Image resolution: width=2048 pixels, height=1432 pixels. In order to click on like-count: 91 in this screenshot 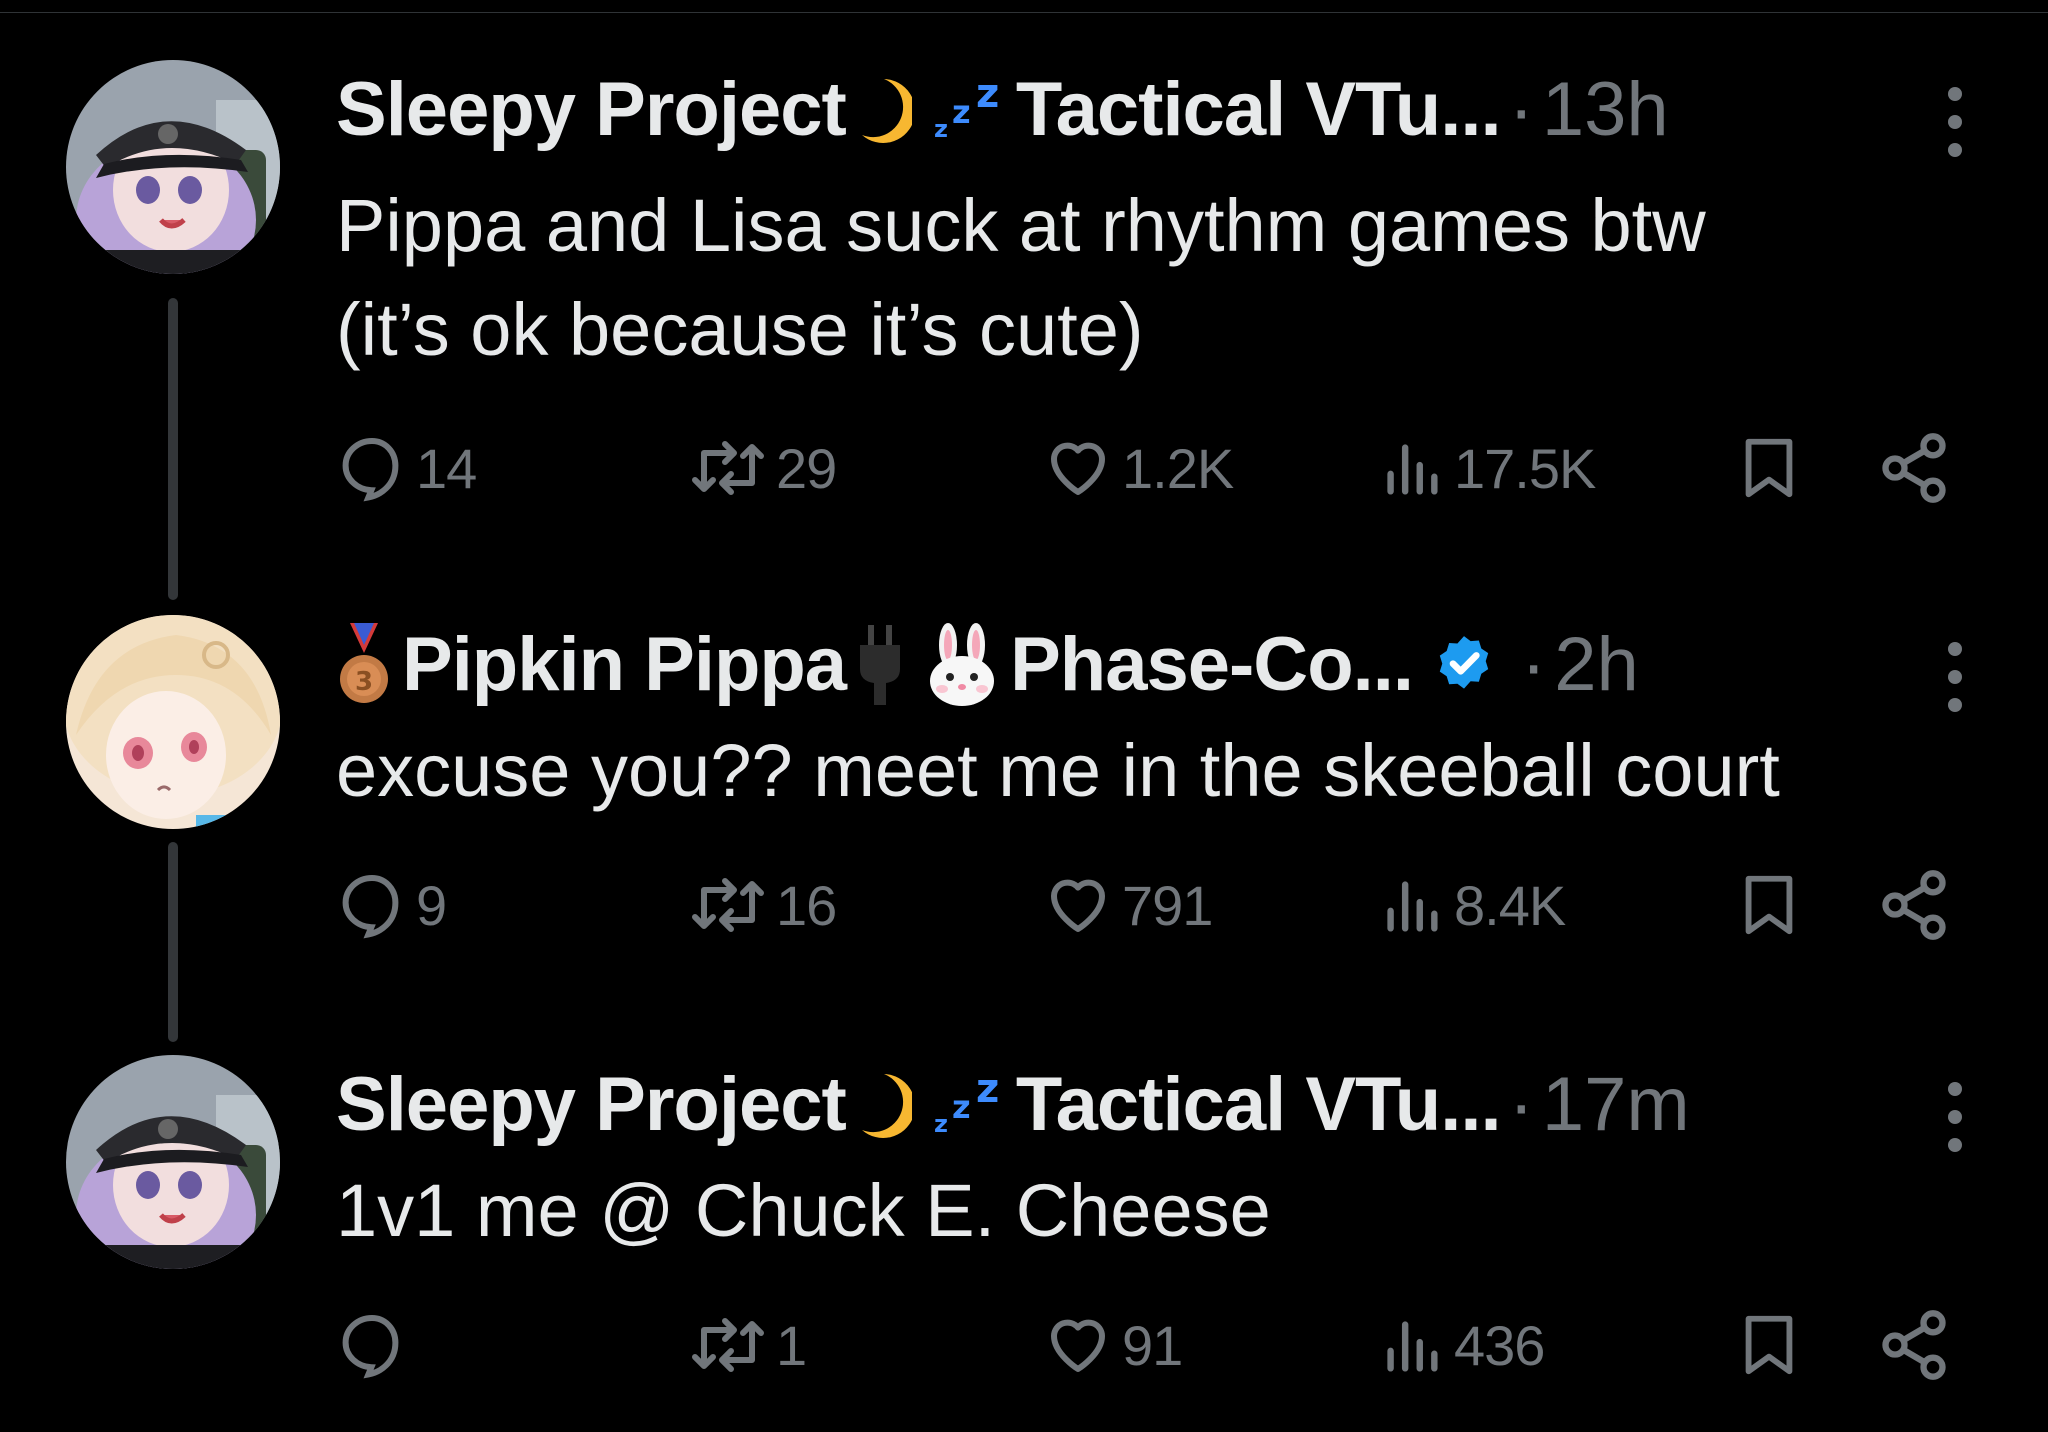, I will do `click(1152, 1345)`.